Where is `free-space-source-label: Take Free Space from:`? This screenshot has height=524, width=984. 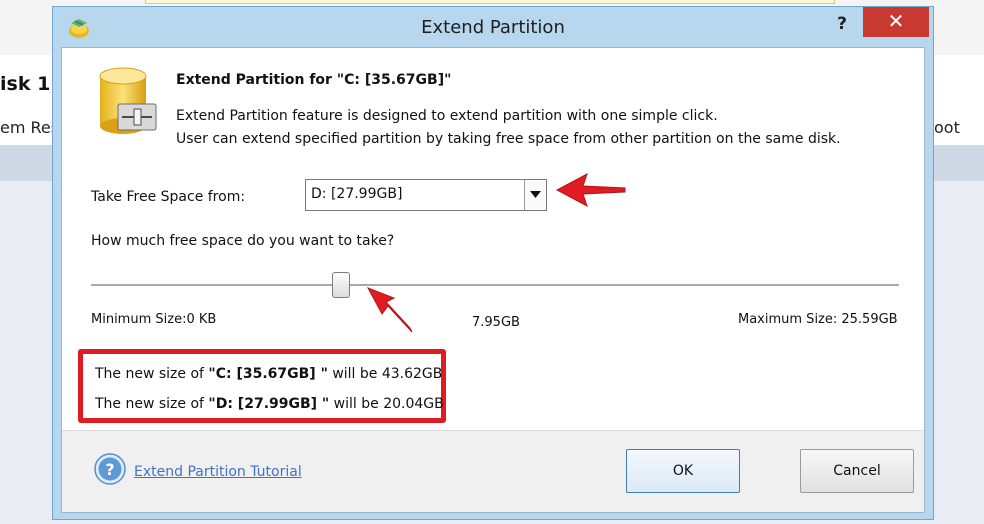
free-space-source-label: Take Free Space from: is located at coordinates (168, 197).